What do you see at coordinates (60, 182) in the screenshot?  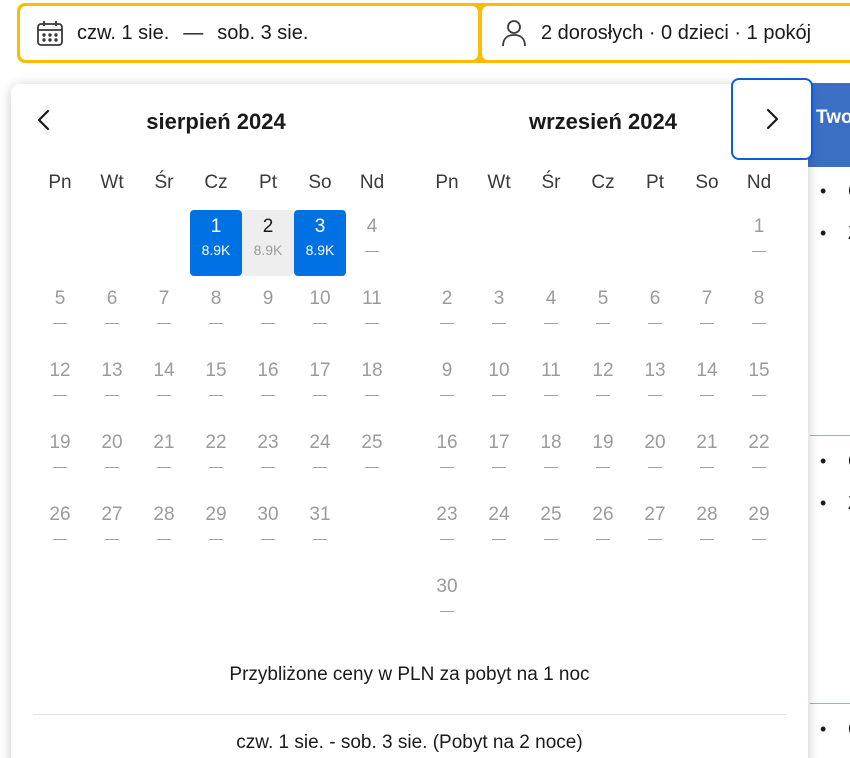 I see `weekday-label: Pn` at bounding box center [60, 182].